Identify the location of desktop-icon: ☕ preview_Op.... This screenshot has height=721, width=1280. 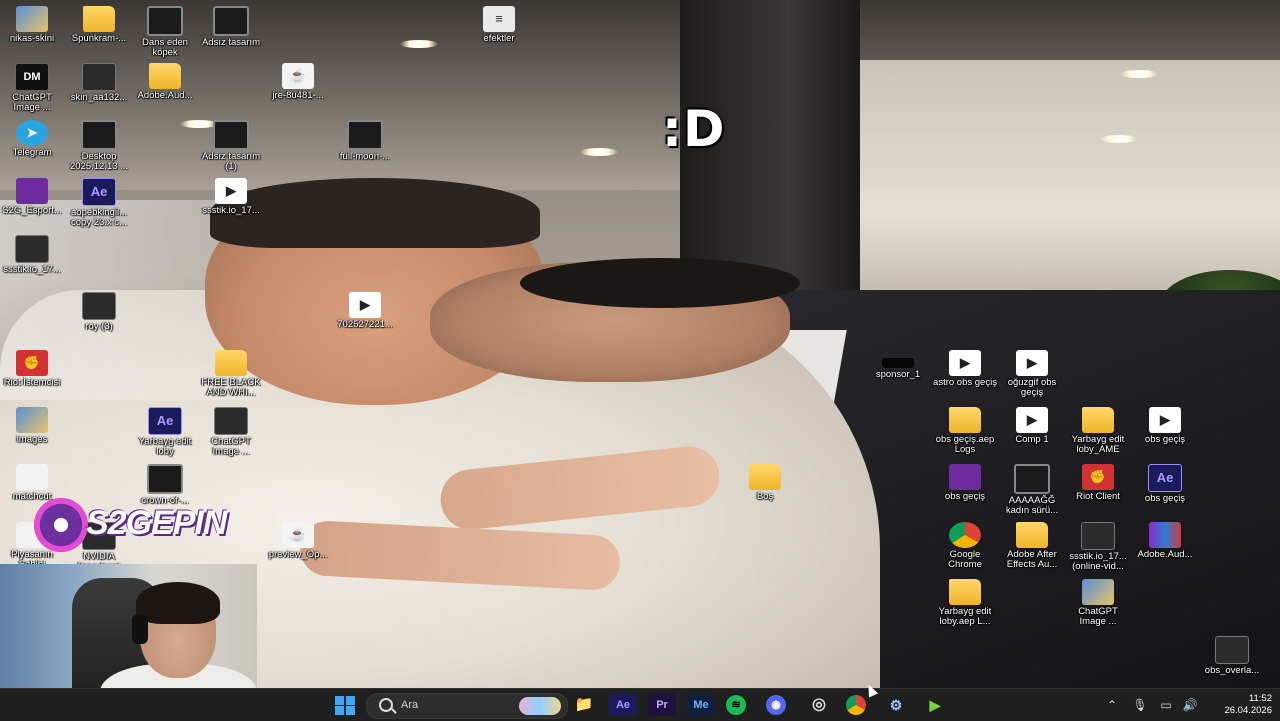
(298, 540).